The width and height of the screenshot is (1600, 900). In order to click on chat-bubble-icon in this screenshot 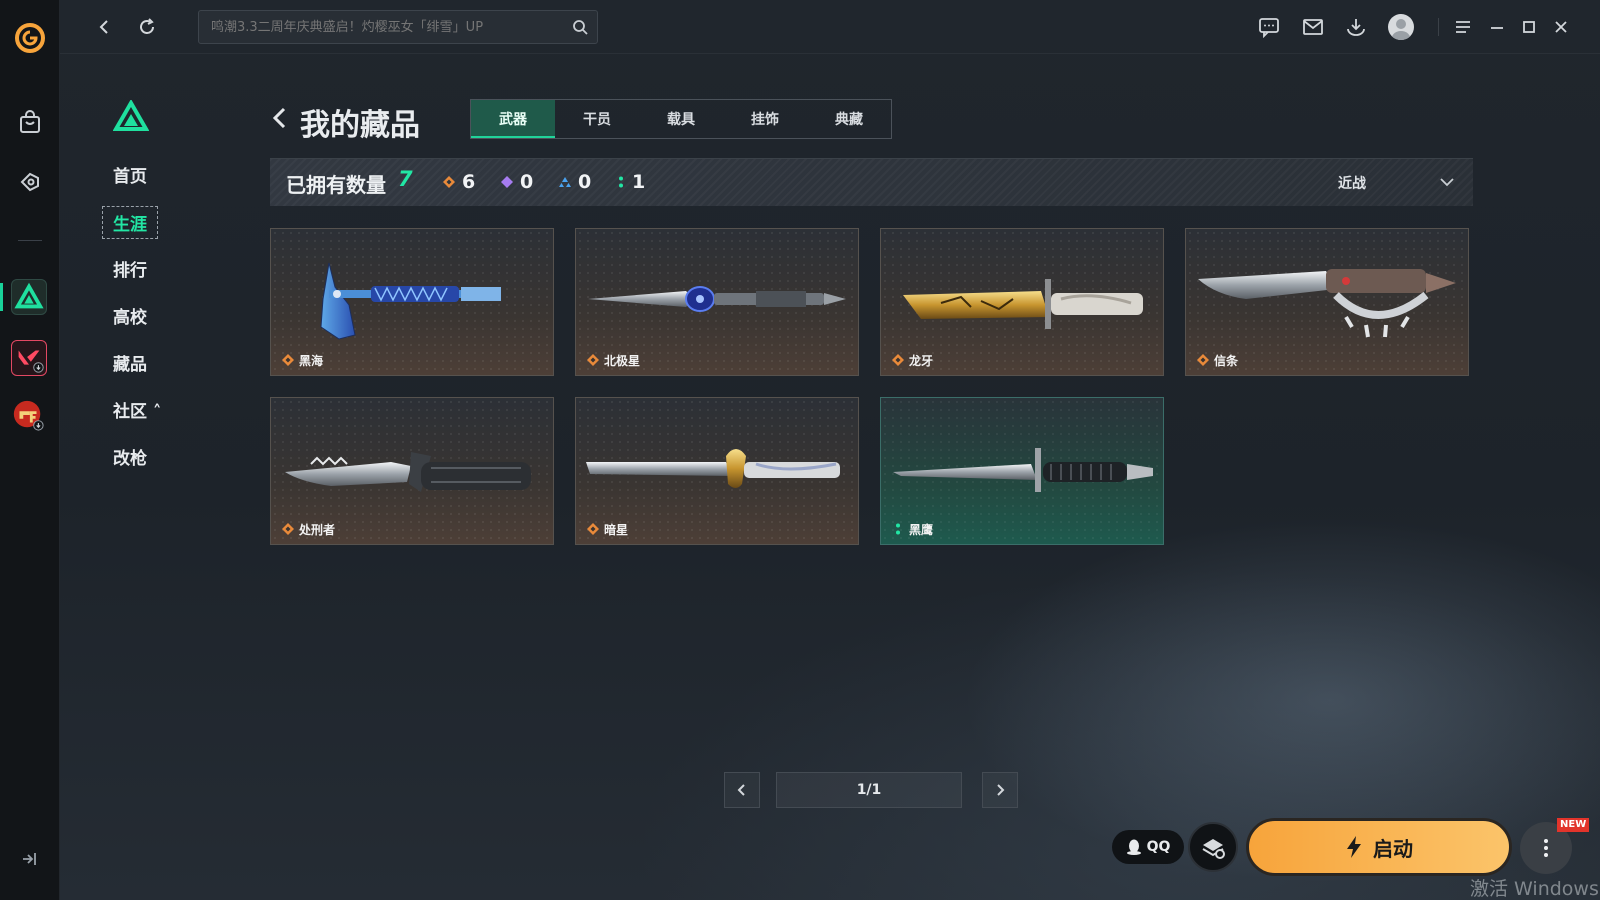, I will do `click(1269, 28)`.